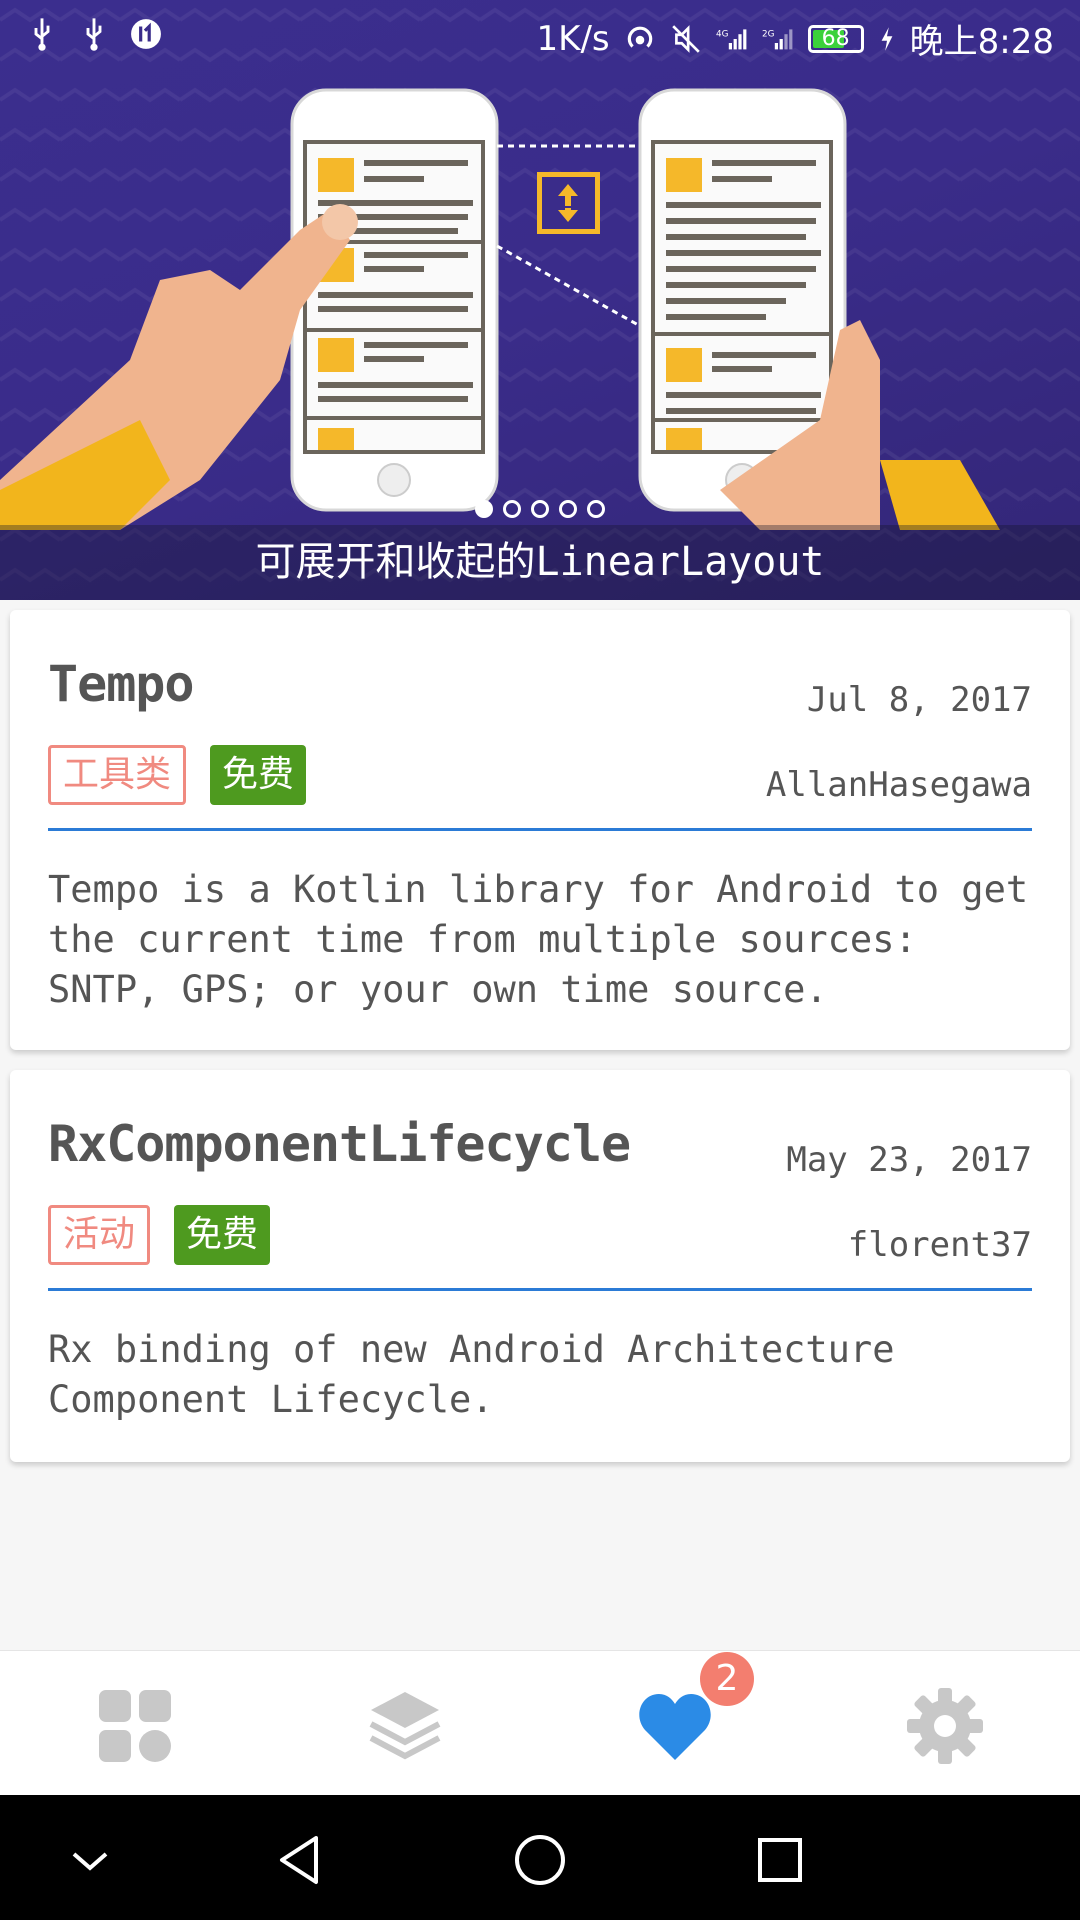  I want to click on settings-icon, so click(945, 1726).